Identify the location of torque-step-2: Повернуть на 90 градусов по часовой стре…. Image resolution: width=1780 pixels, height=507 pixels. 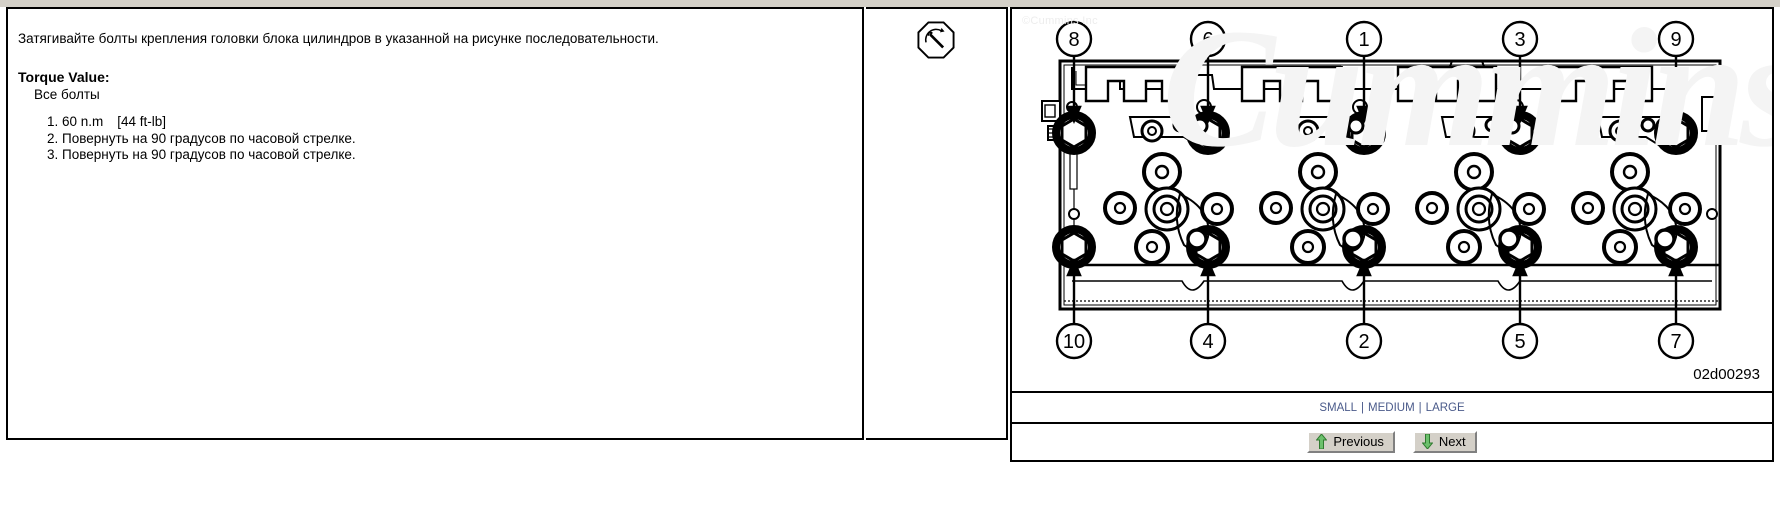
(209, 139).